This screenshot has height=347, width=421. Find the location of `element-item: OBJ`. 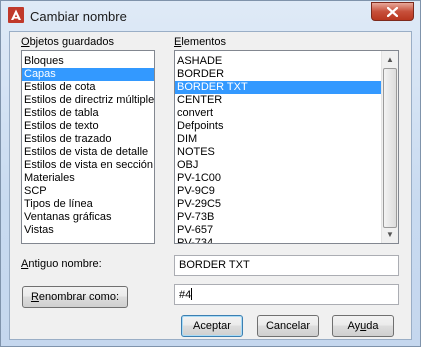

element-item: OBJ is located at coordinates (278, 165).